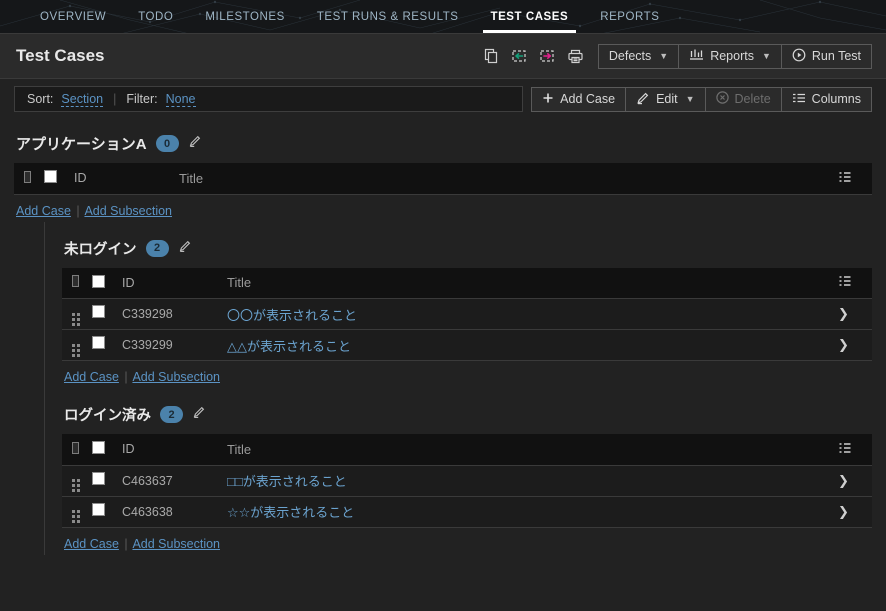 Image resolution: width=886 pixels, height=611 pixels. Describe the element at coordinates (491, 56) in the screenshot. I see `copy-icon` at that location.